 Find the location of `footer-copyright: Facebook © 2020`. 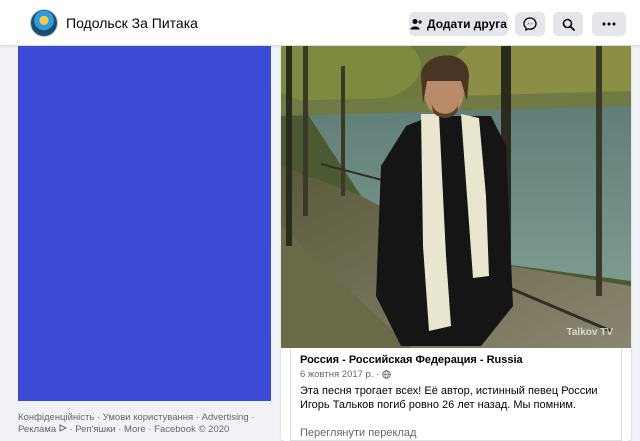

footer-copyright: Facebook © 2020 is located at coordinates (192, 429).